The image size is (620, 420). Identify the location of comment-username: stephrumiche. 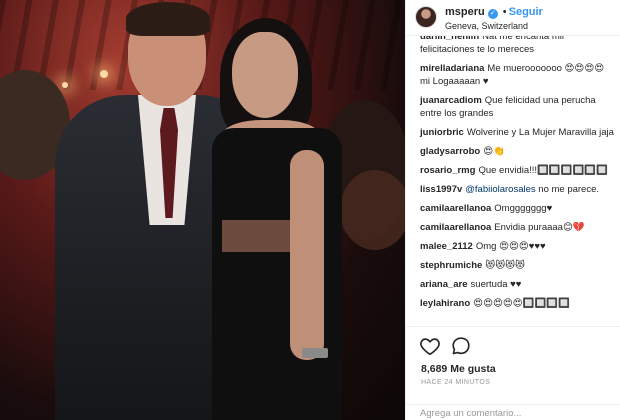
(451, 265).